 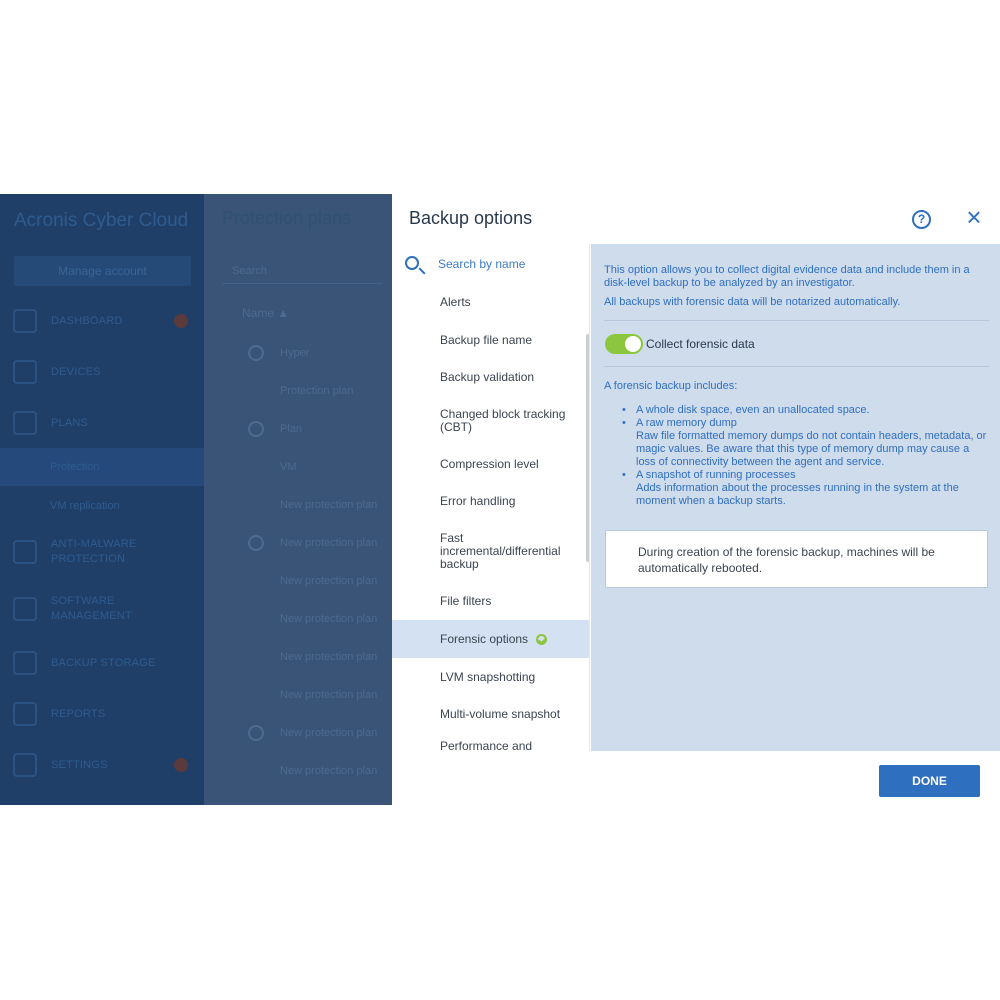 I want to click on plans-icon, so click(x=25, y=423).